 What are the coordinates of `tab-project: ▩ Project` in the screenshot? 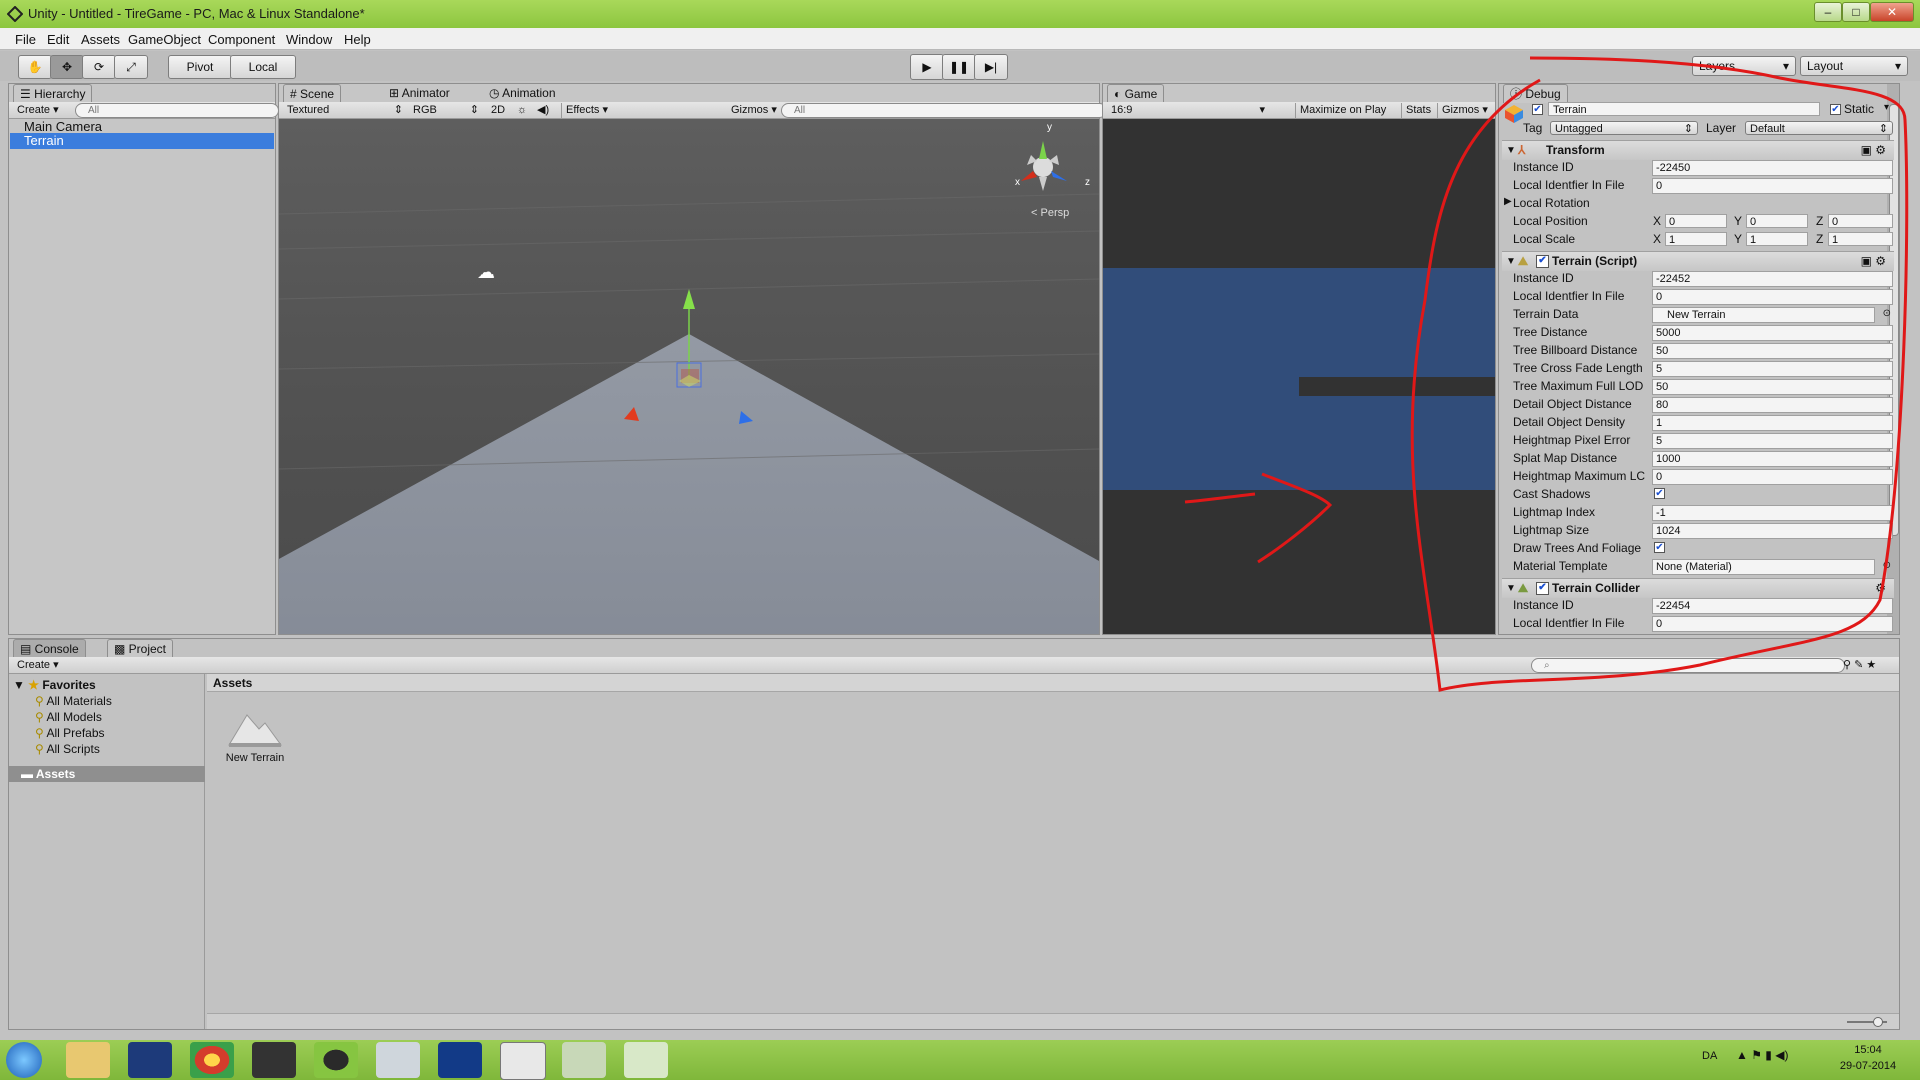 It's located at (140, 648).